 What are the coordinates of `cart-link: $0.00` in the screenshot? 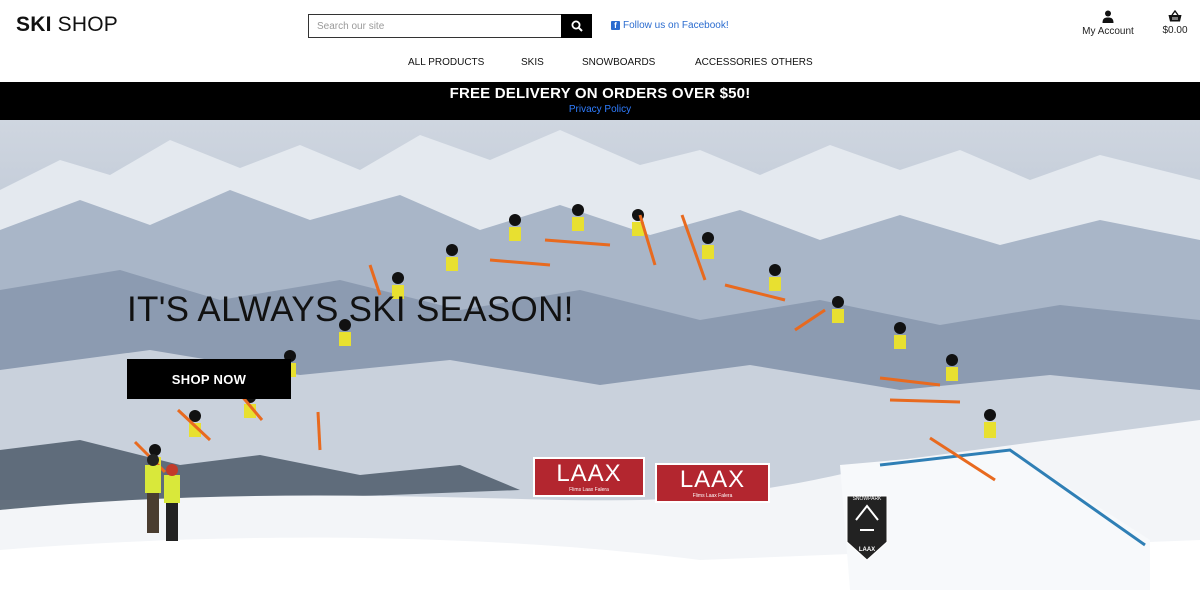 It's located at (1175, 23).